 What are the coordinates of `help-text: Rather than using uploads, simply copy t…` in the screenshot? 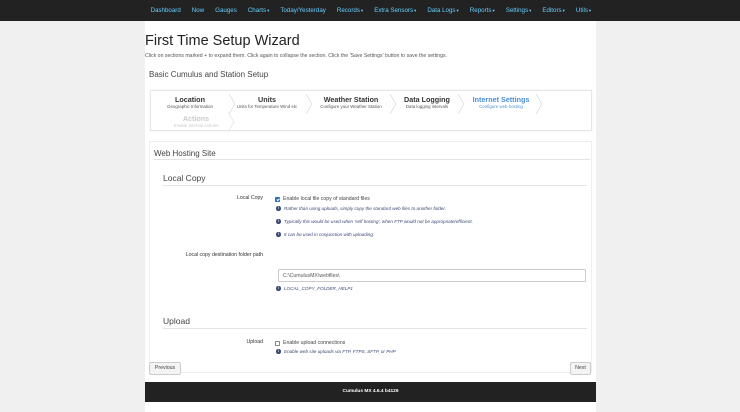 It's located at (365, 208).